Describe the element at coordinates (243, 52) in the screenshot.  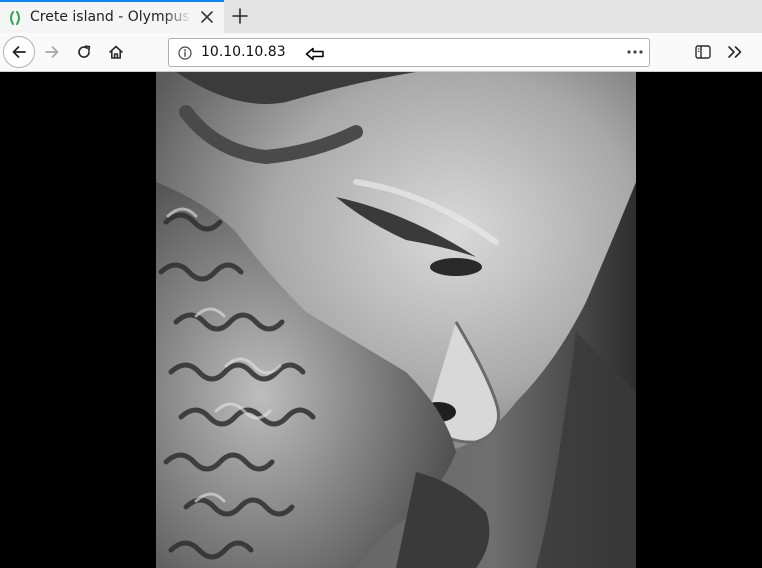
I see `url-text: 10.10.10.83` at that location.